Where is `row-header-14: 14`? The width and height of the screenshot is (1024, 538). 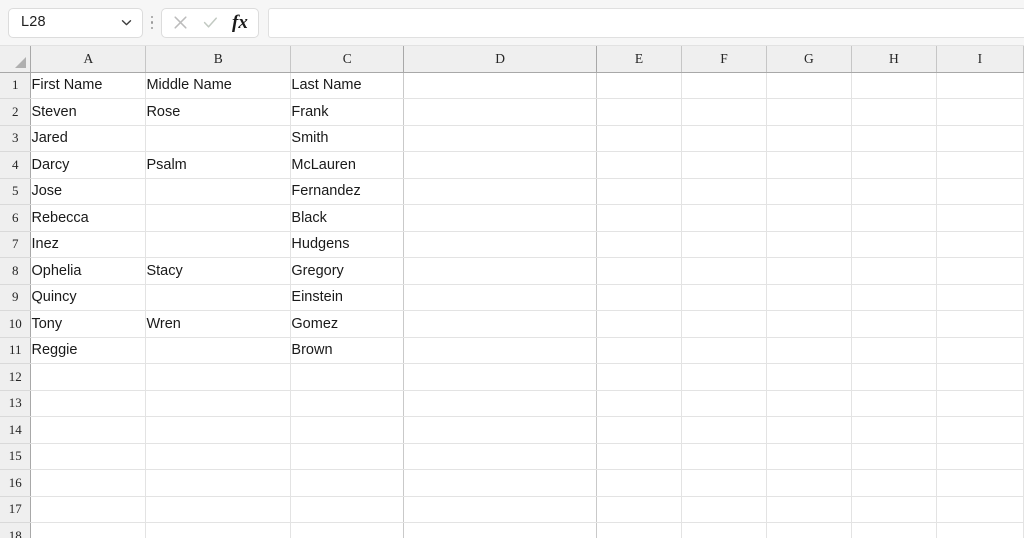 row-header-14: 14 is located at coordinates (16, 430).